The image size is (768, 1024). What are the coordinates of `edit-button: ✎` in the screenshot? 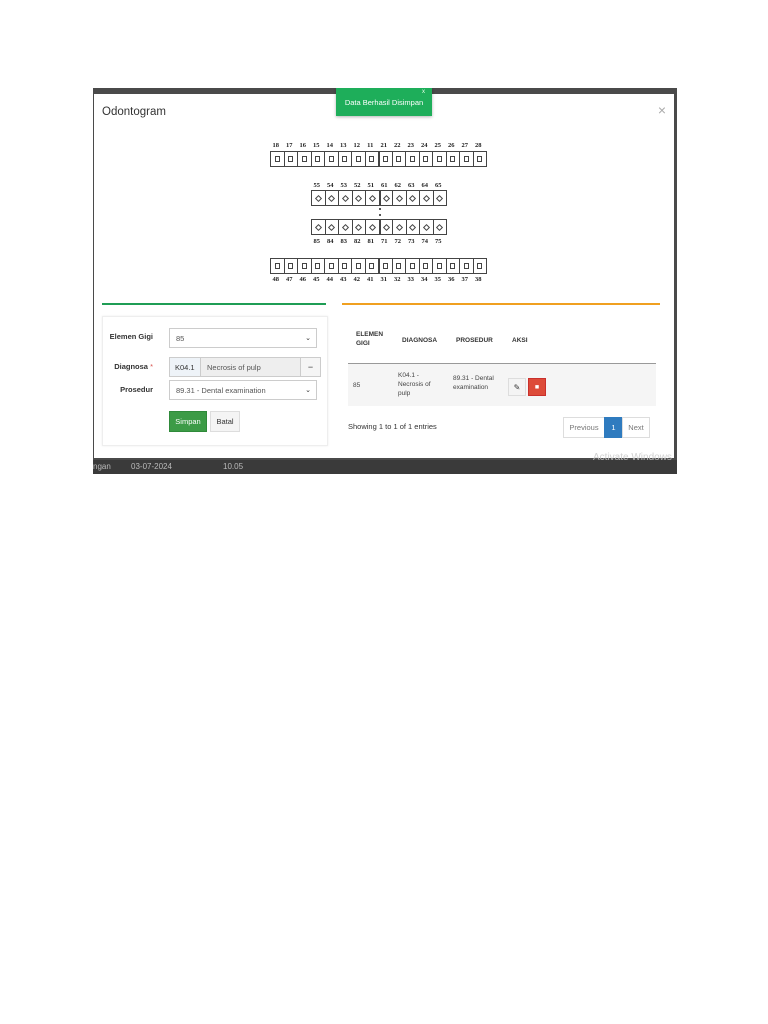 It's located at (517, 387).